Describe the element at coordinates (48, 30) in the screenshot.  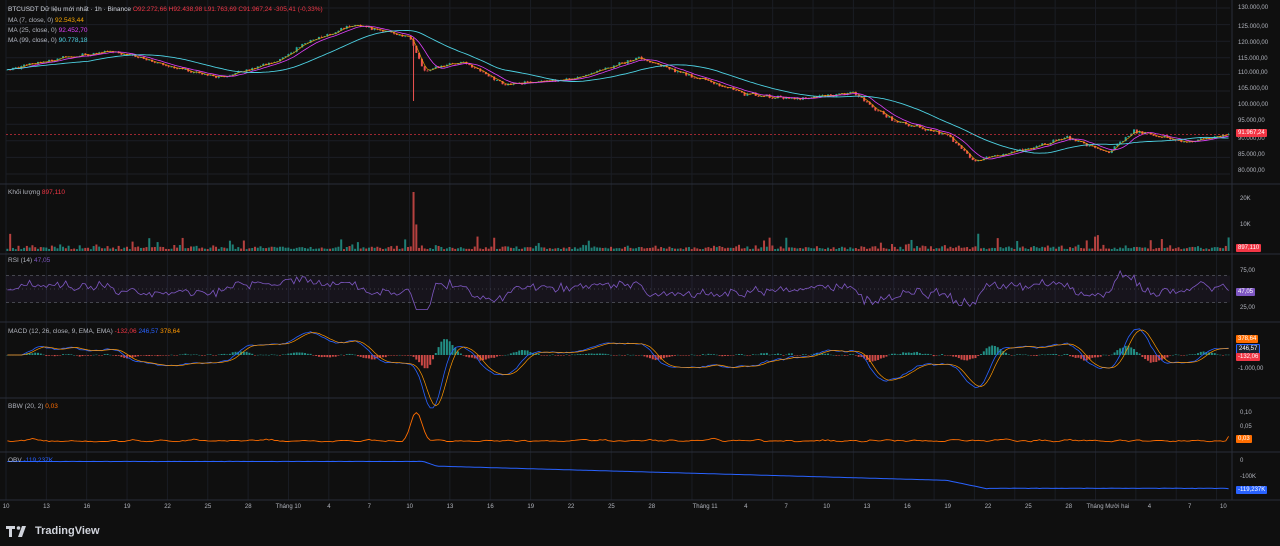
I see `ma25-legend: MA (25, close, 0) 92.452,70` at that location.